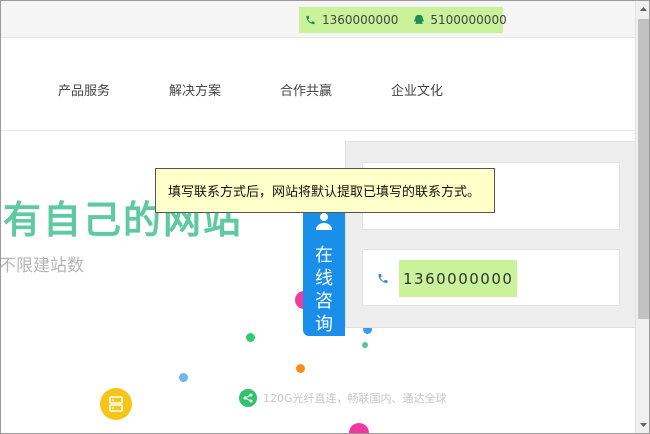 The height and width of the screenshot is (434, 650). Describe the element at coordinates (195, 89) in the screenshot. I see `nav-item-solutions: 解决方案` at that location.